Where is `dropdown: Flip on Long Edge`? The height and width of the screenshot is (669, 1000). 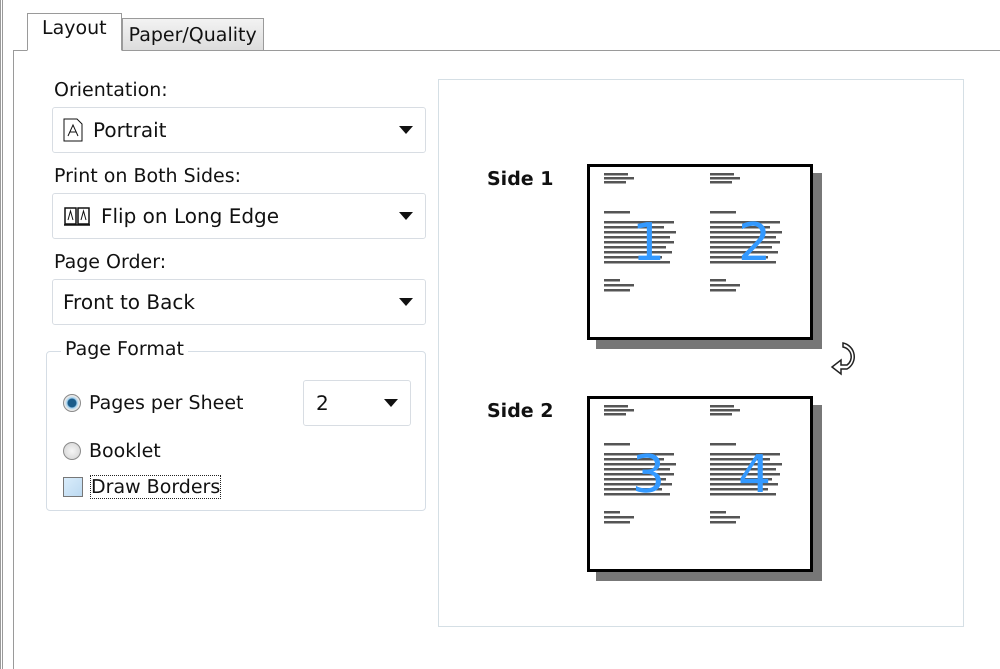
dropdown: Flip on Long Edge is located at coordinates (239, 216).